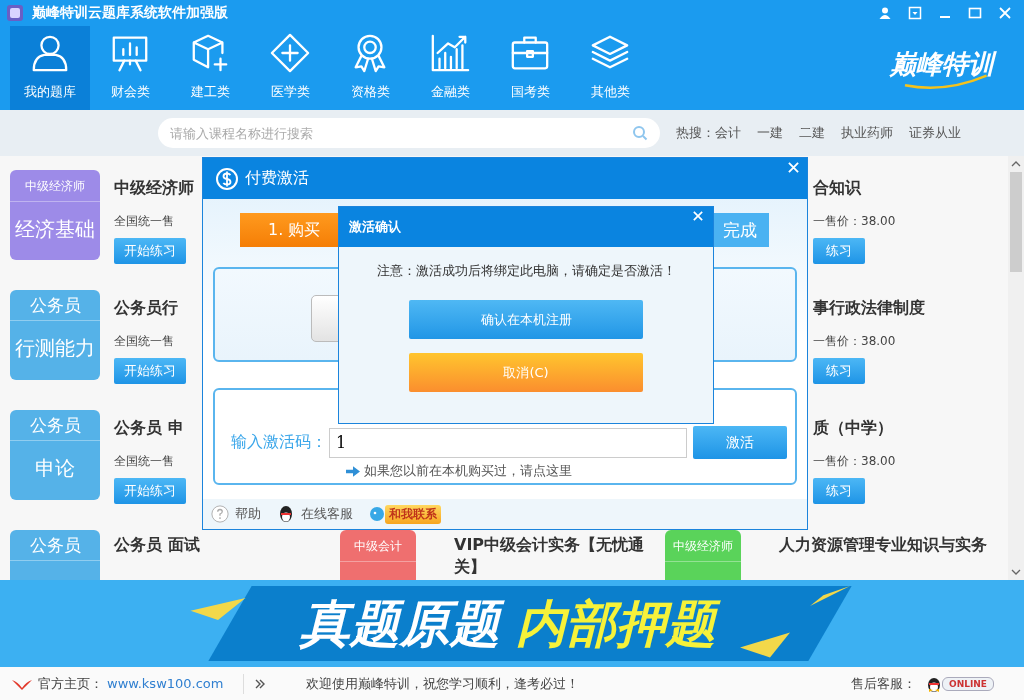  I want to click on course-title: 公务员 面试, so click(157, 545).